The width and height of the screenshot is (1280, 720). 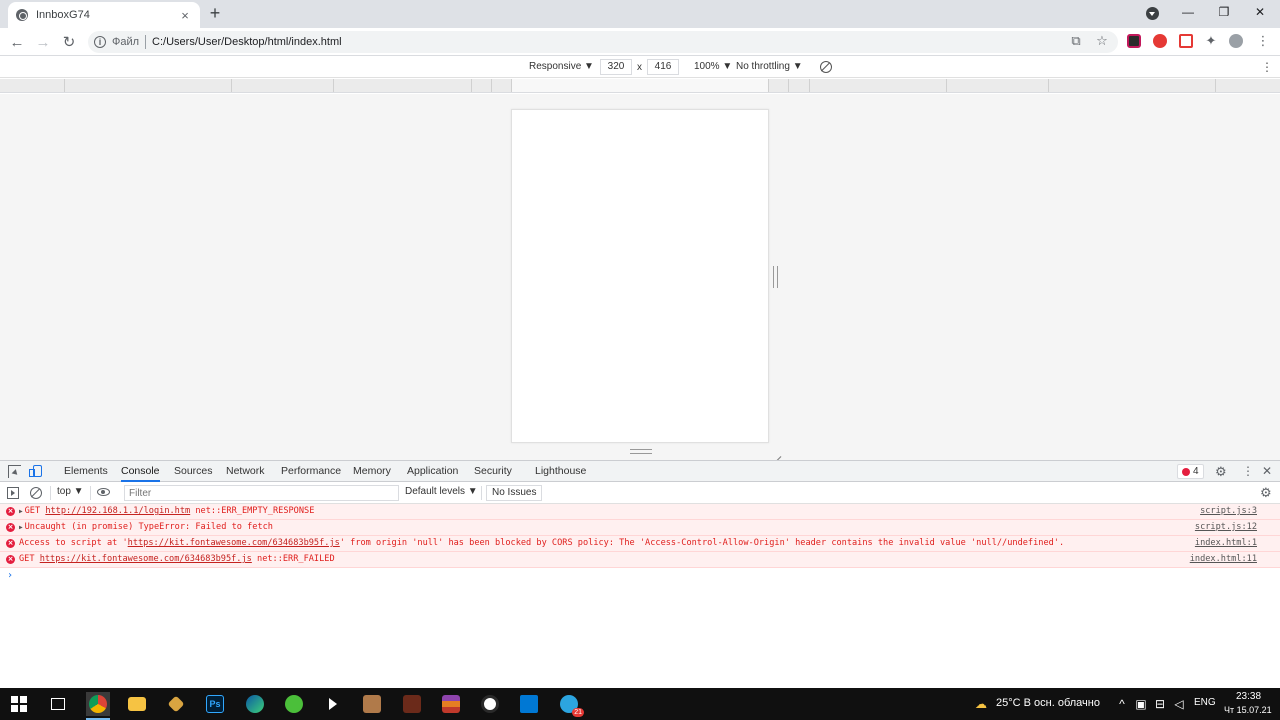 What do you see at coordinates (372, 471) in the screenshot?
I see `tab-memory: Memory` at bounding box center [372, 471].